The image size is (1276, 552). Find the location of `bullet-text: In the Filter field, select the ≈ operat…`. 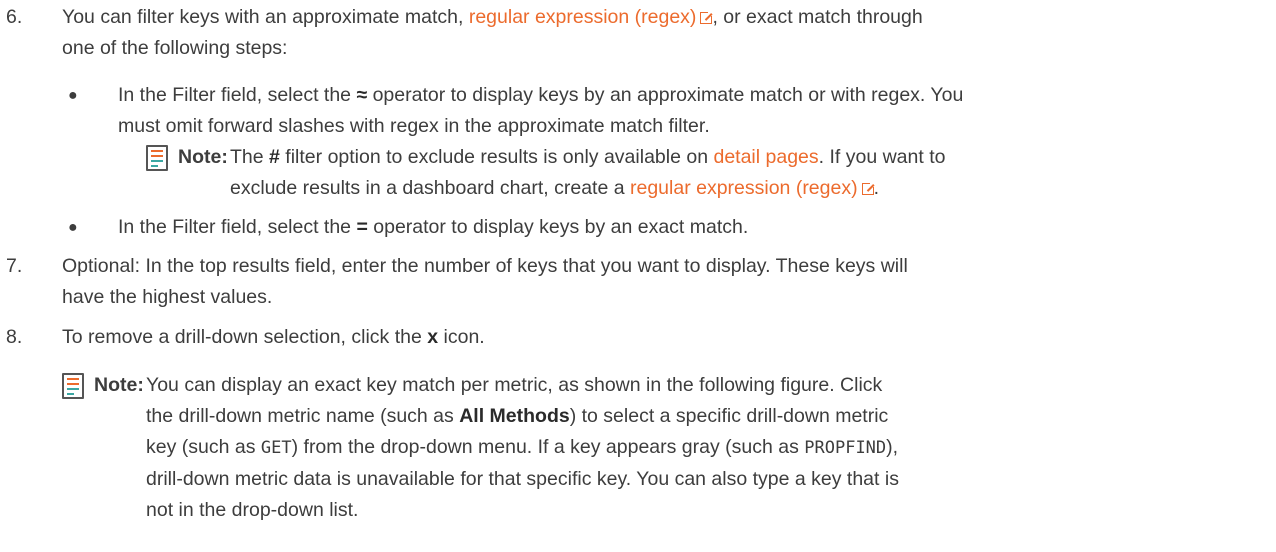

bullet-text: In the Filter field, select the ≈ operat… is located at coordinates (678, 111).